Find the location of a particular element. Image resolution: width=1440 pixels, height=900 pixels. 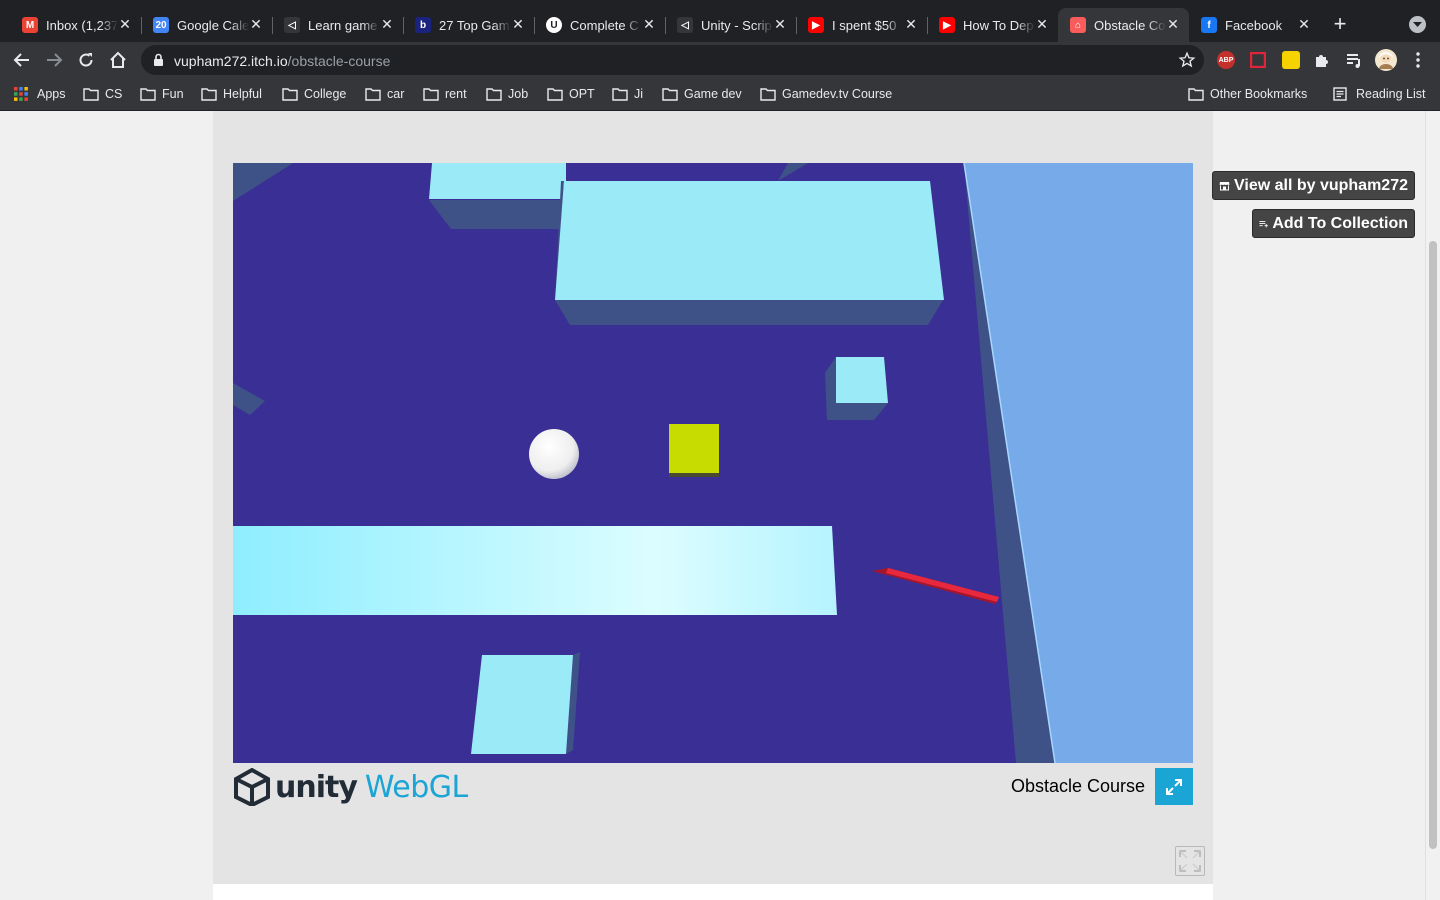

kebab-menu-icon is located at coordinates (1418, 60).